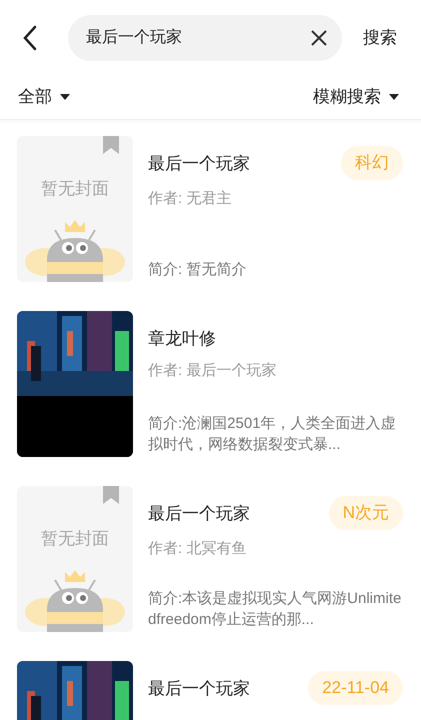  I want to click on tag-badge: N次元, so click(365, 513).